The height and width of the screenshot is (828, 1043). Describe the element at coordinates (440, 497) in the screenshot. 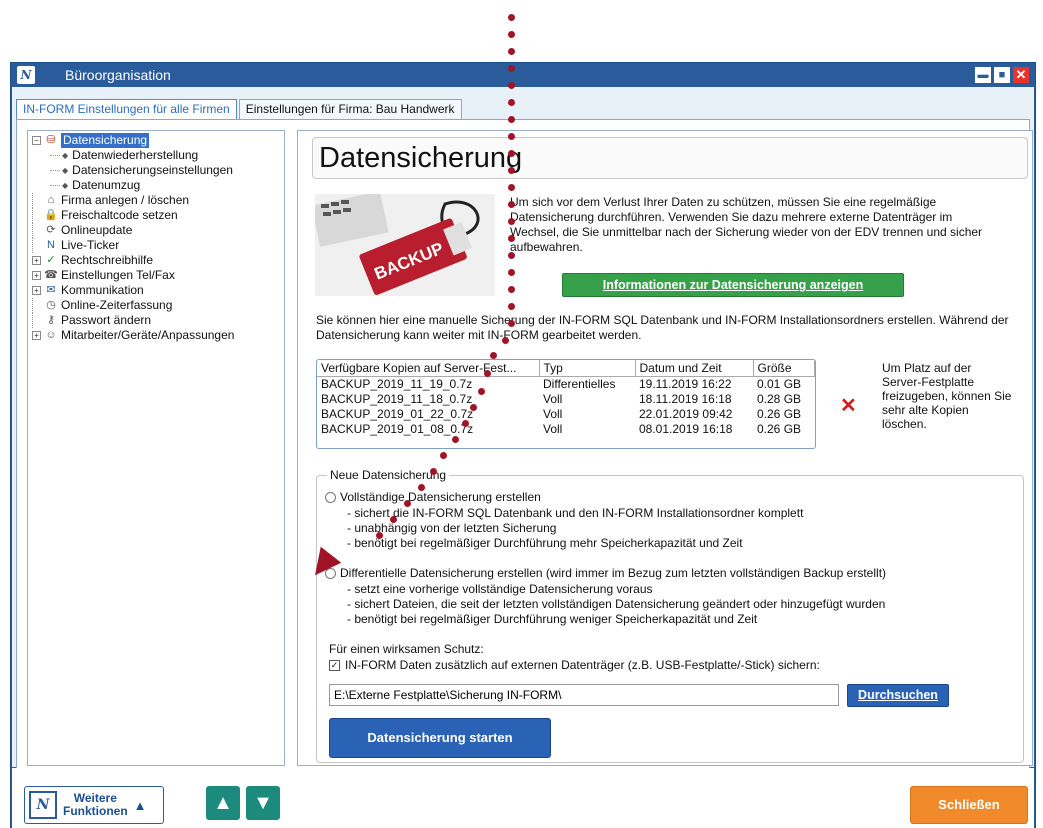

I see `full-backup-label: Vollständige Datensicherung erstellen` at that location.